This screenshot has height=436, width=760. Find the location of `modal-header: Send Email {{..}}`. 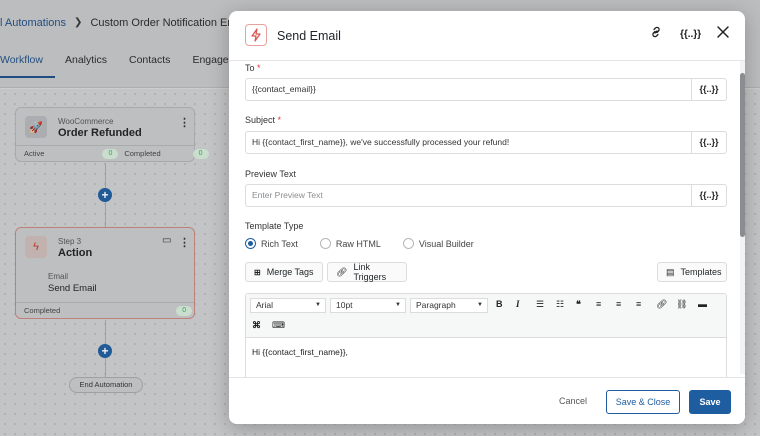

modal-header: Send Email {{..}} is located at coordinates (487, 36).